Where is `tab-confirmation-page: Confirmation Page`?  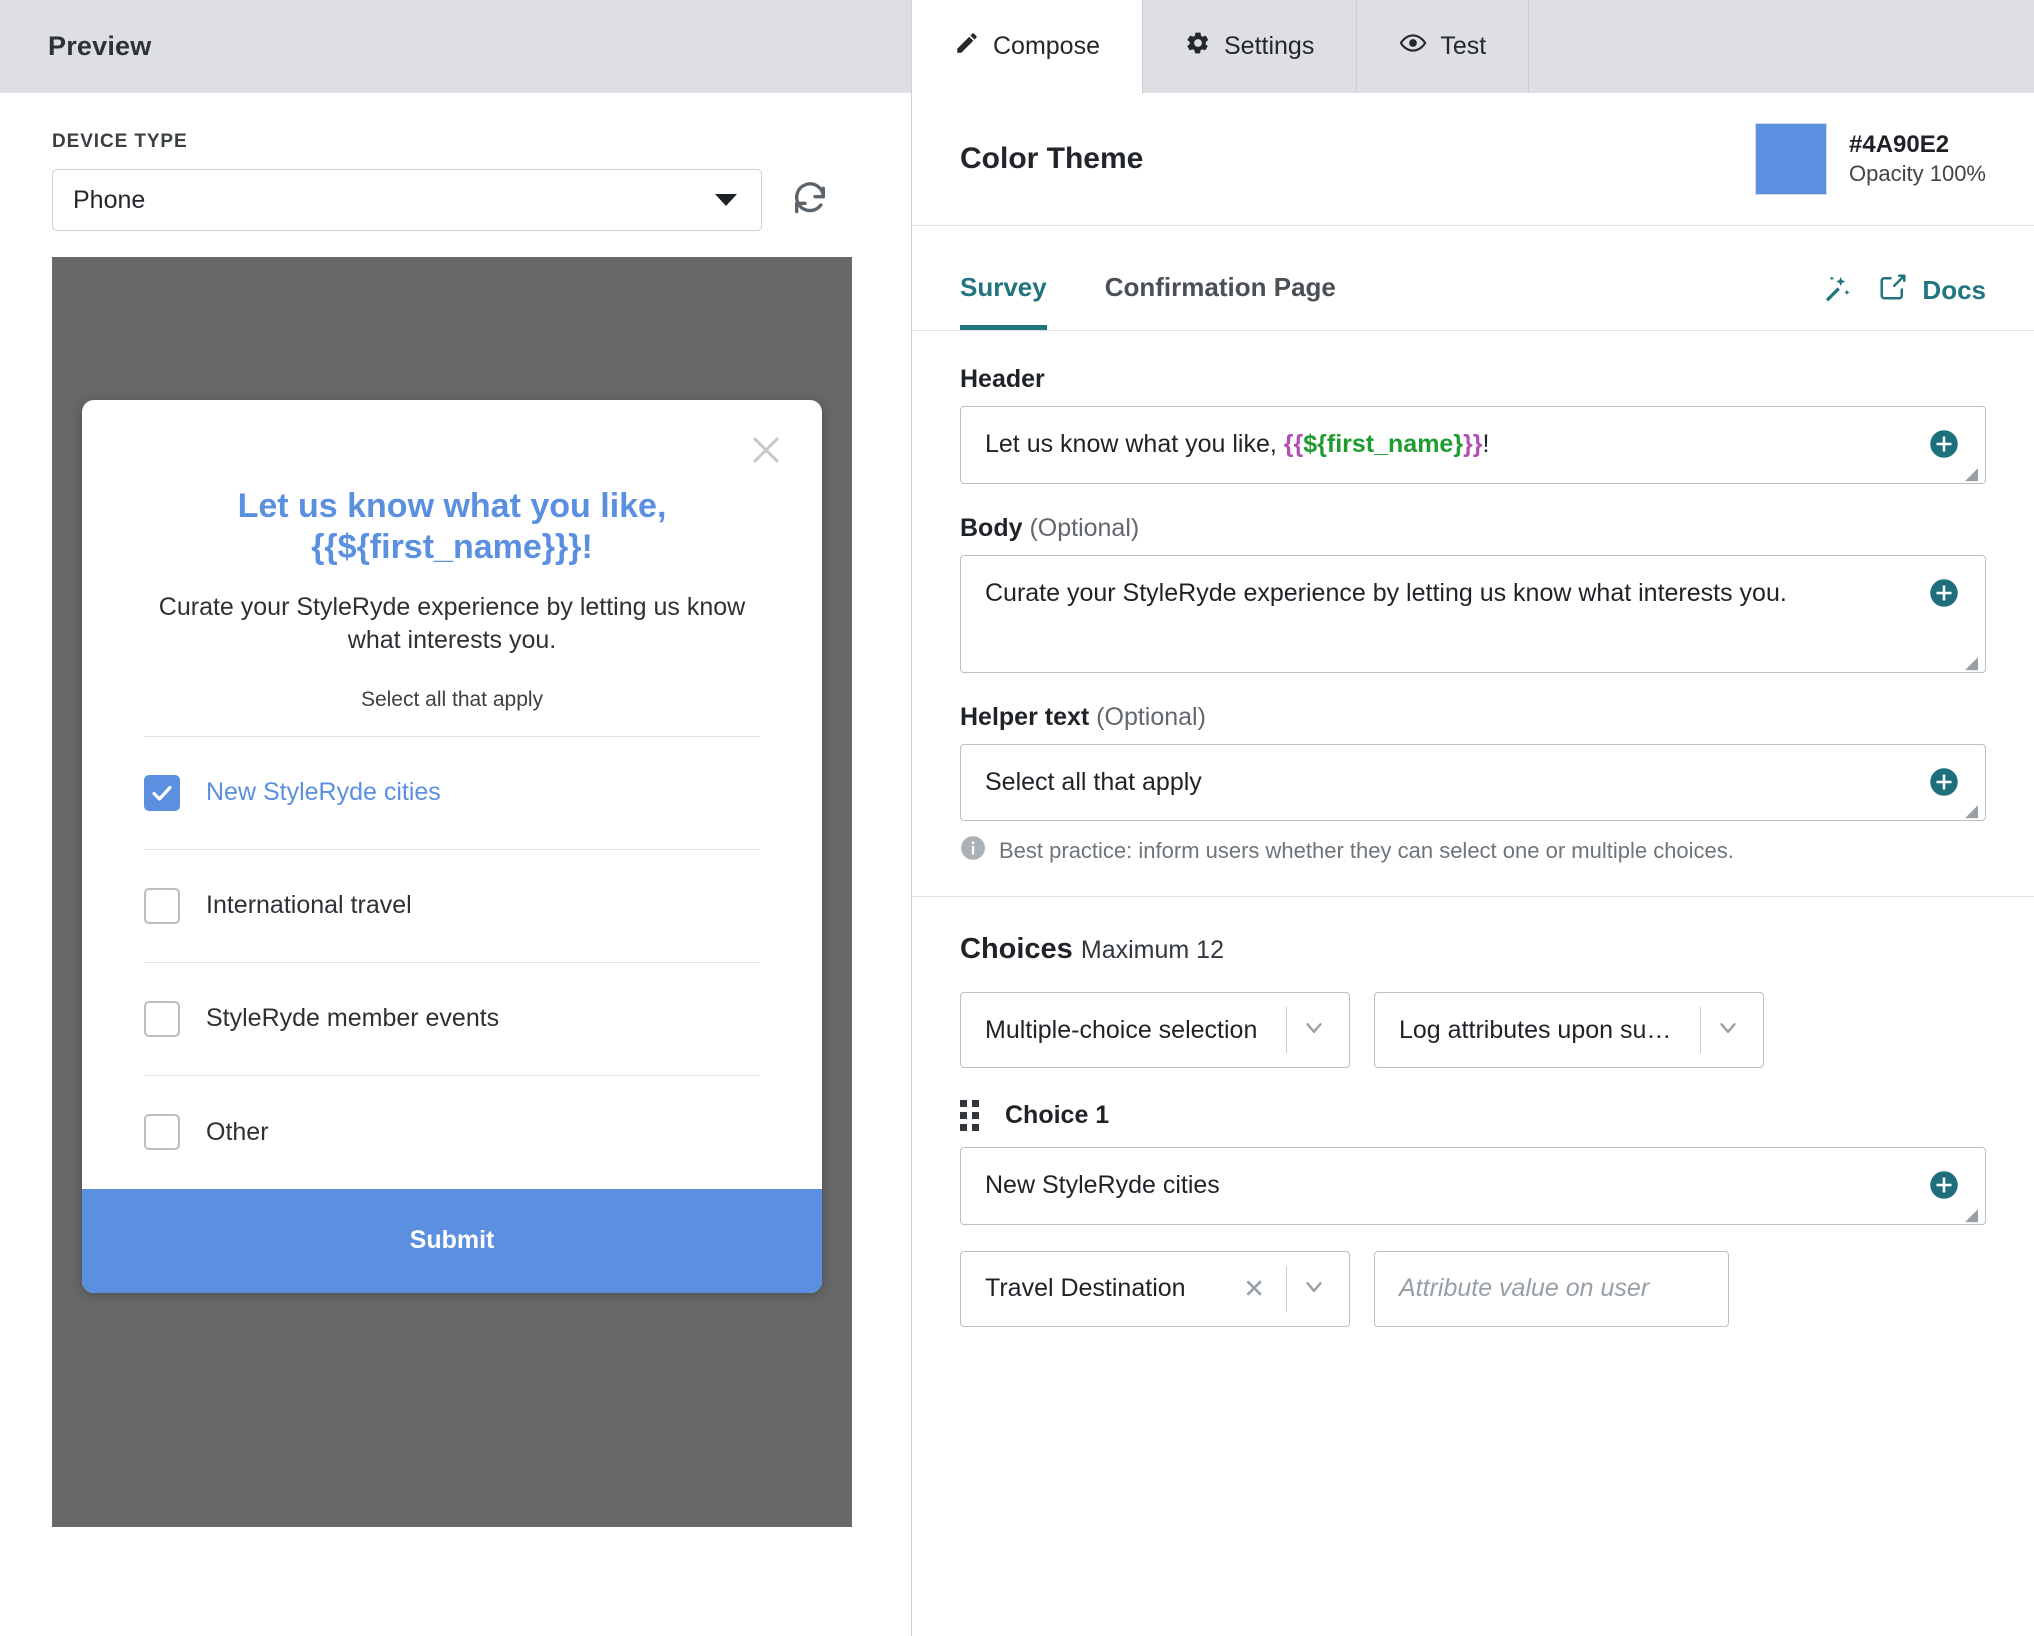 tab-confirmation-page: Confirmation Page is located at coordinates (1220, 301).